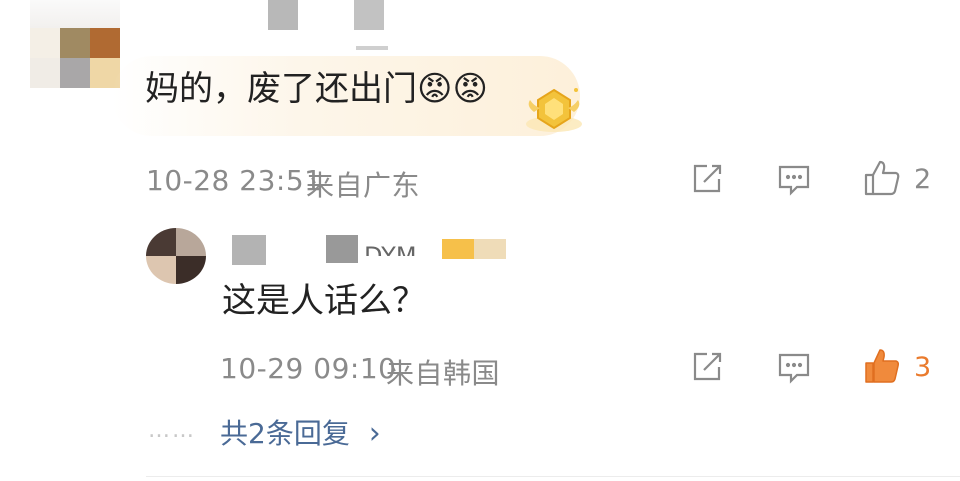 The image size is (960, 481). Describe the element at coordinates (316, 89) in the screenshot. I see `comment-text: 妈的，废了还出门😡😡` at that location.